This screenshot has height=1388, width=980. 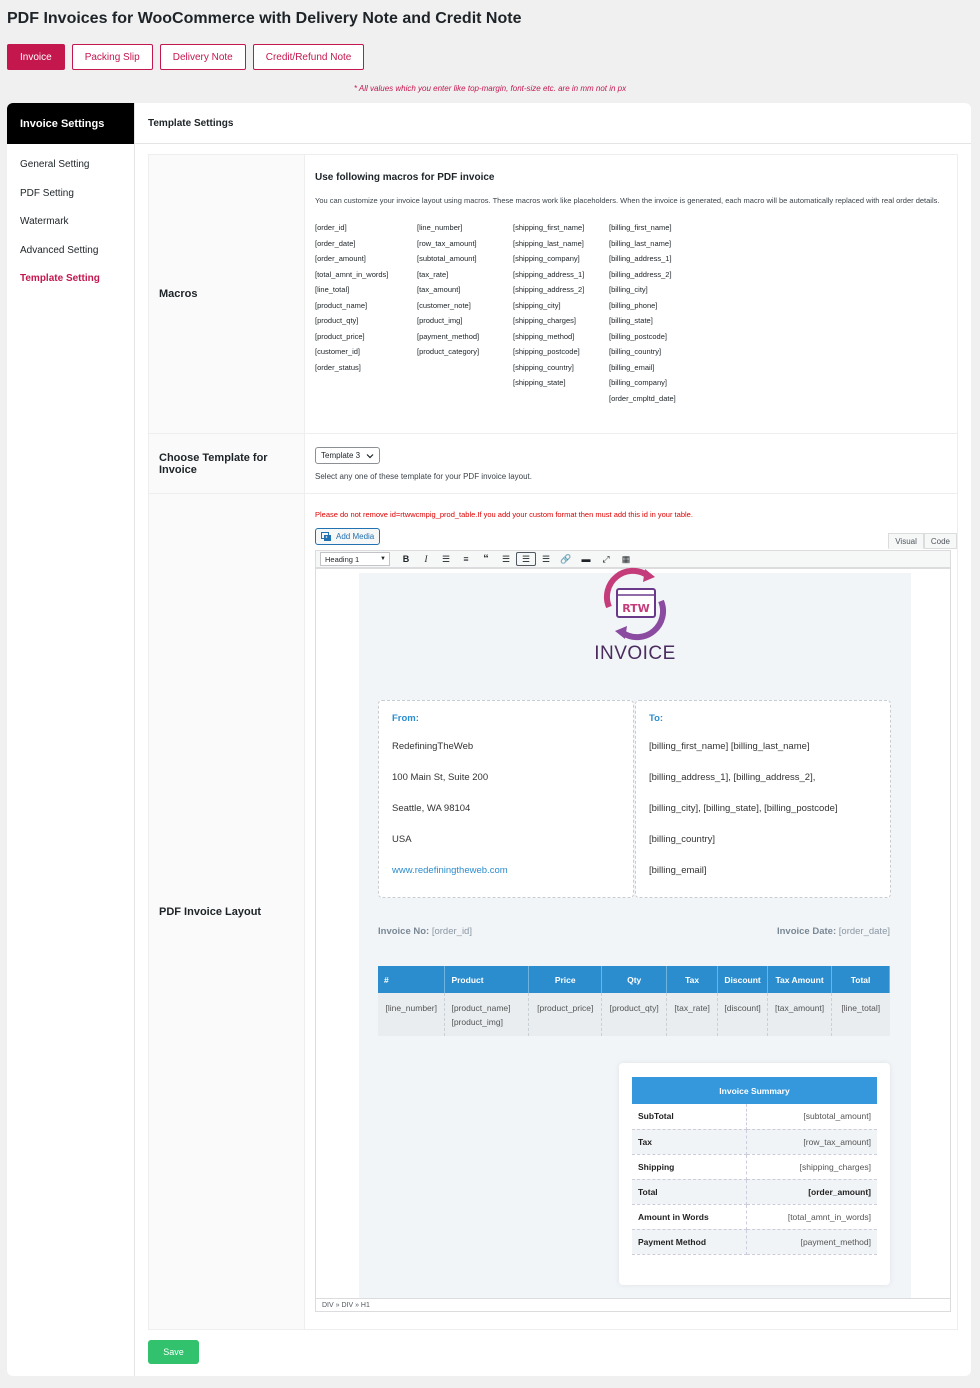 I want to click on align-center-icon: ☰, so click(x=526, y=559).